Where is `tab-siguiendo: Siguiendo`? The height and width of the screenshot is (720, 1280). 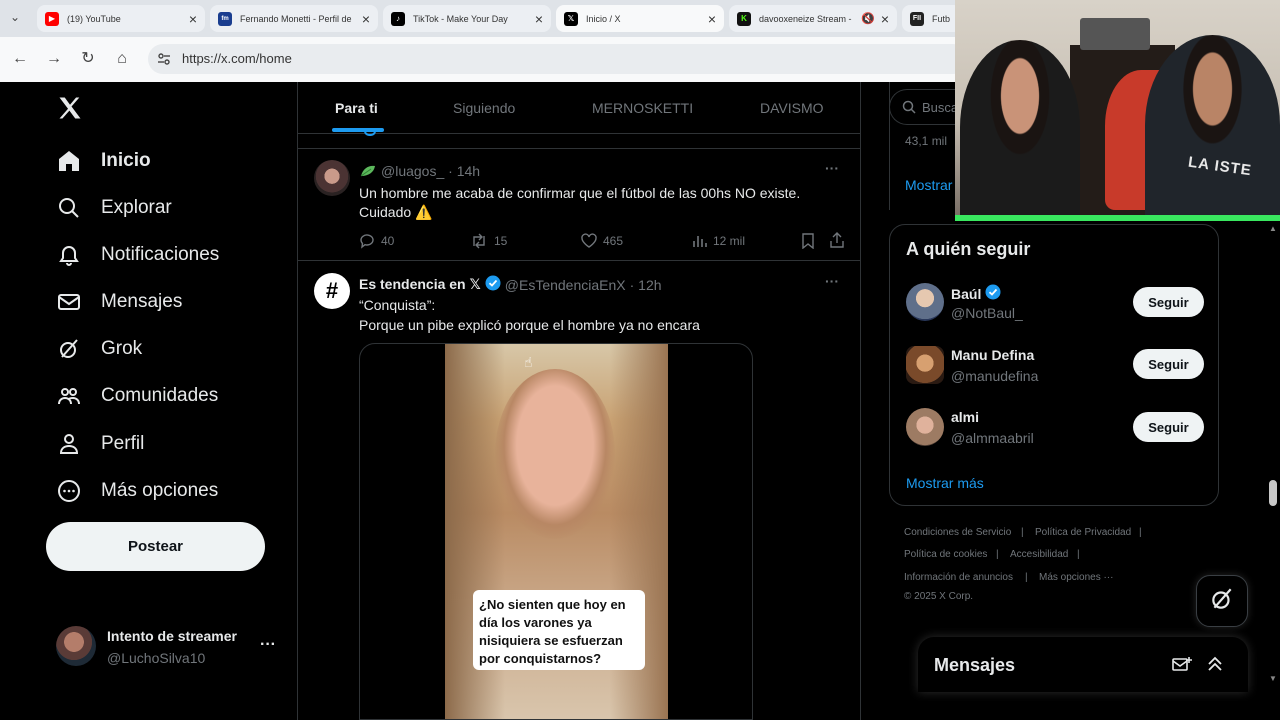
tab-siguiendo: Siguiendo is located at coordinates (484, 108).